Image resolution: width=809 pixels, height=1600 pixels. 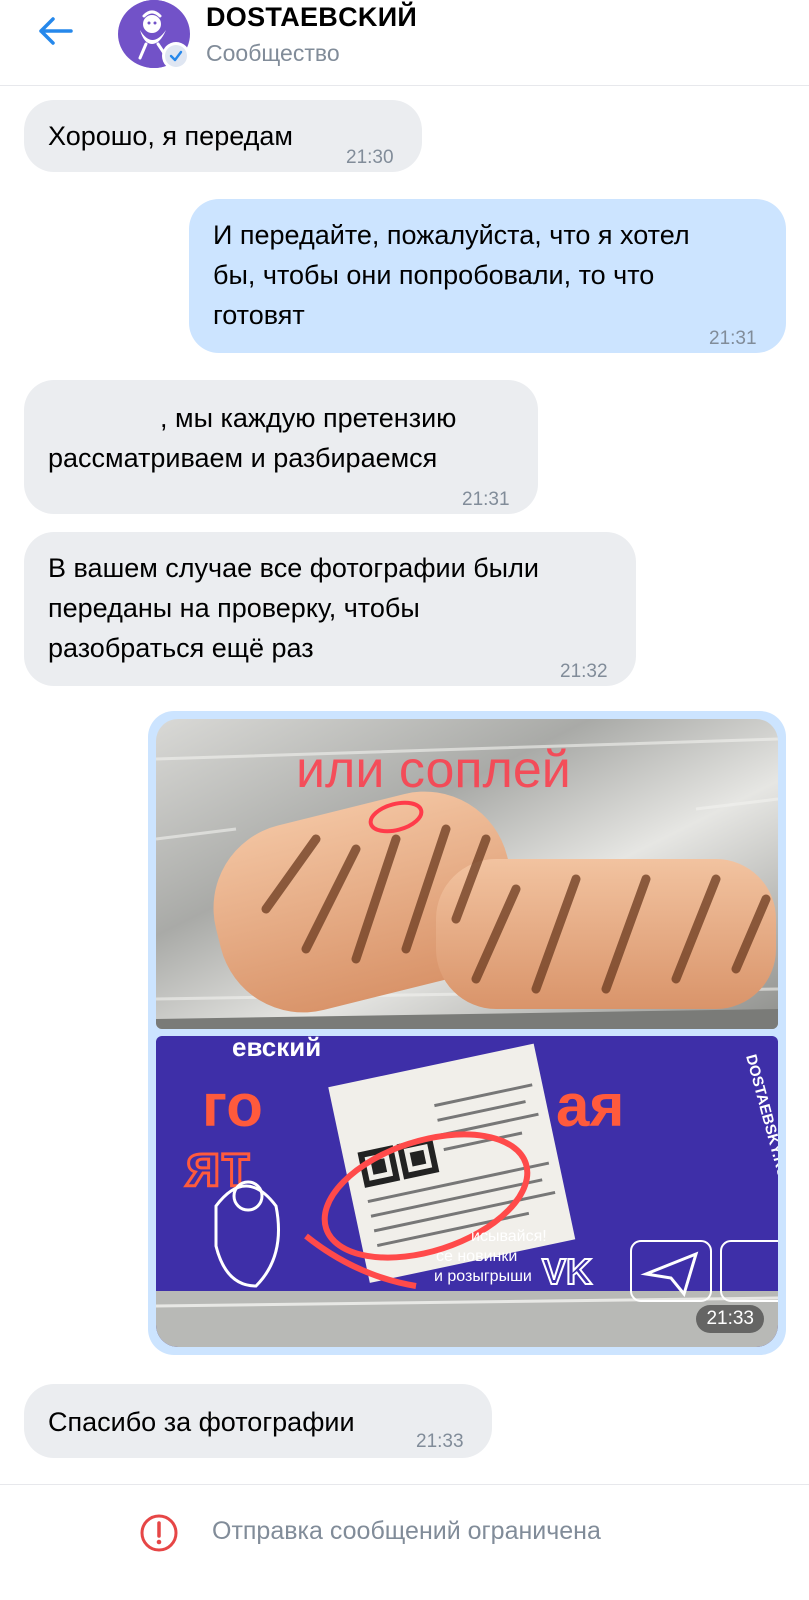 I want to click on message-time: 21:32, so click(x=584, y=671).